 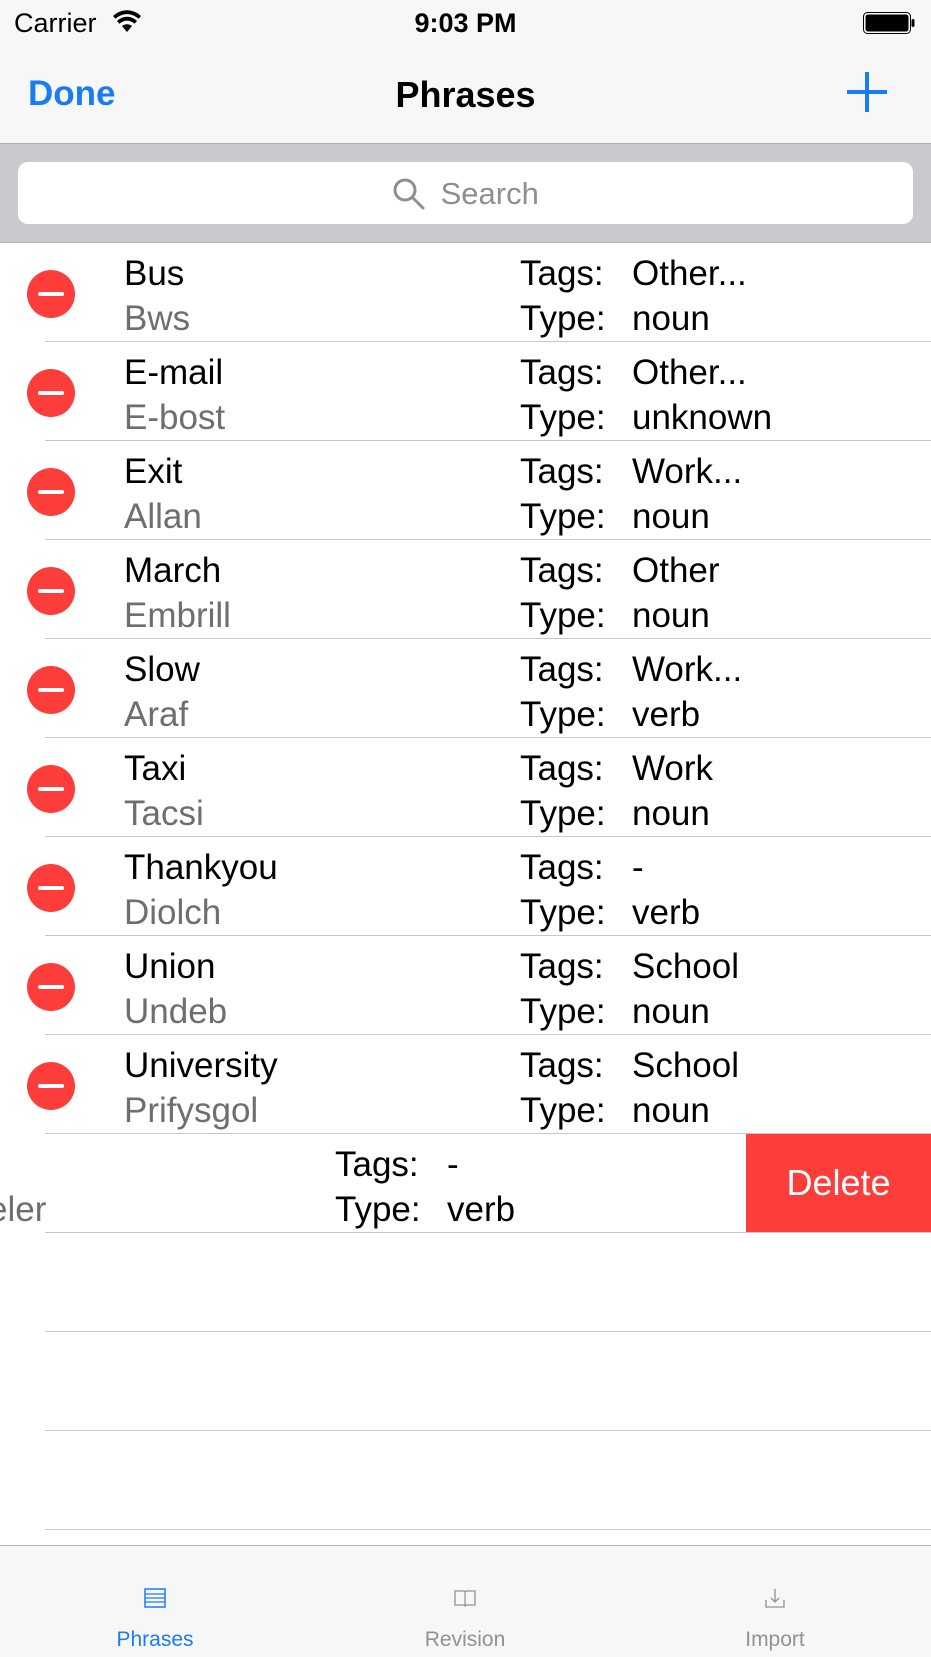 I want to click on navigation-bar: Done Phrases, so click(x=465, y=95).